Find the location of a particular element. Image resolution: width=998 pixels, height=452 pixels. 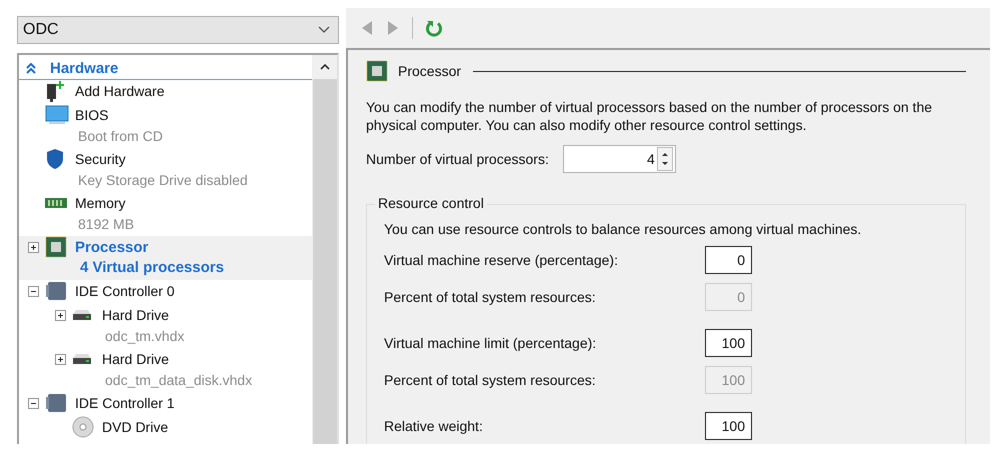

scrollbar is located at coordinates (324, 249).